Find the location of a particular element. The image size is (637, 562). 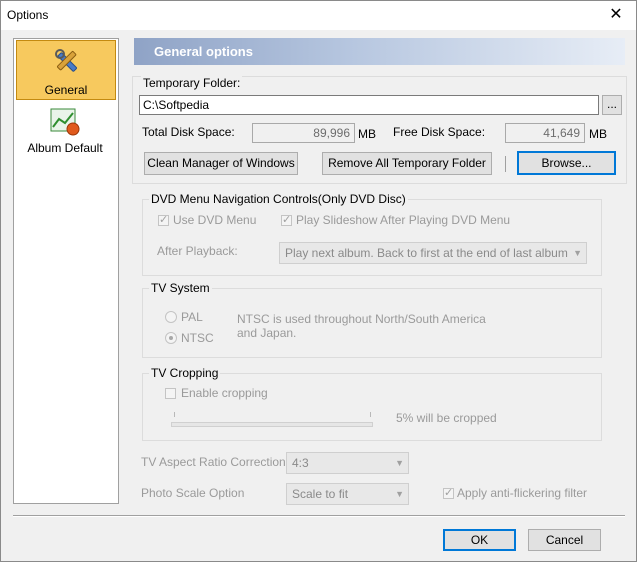

pal-label: PAL is located at coordinates (192, 317).